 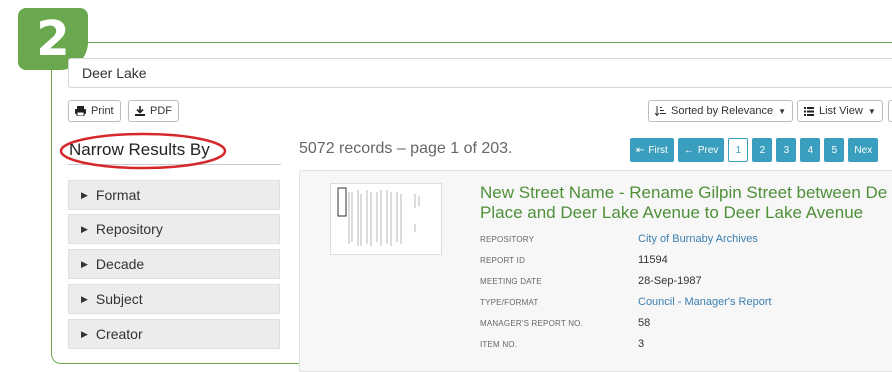 What do you see at coordinates (161, 111) in the screenshot?
I see `pdf-label: PDF` at bounding box center [161, 111].